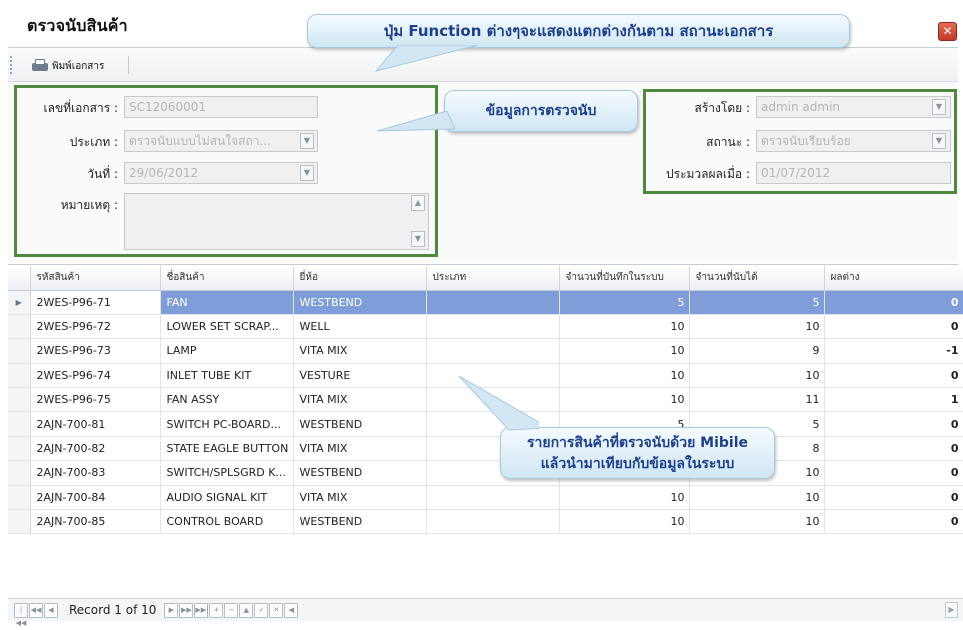 This screenshot has height=630, width=963. What do you see at coordinates (21, 614) in the screenshot?
I see `first-record-button: |◀◀` at bounding box center [21, 614].